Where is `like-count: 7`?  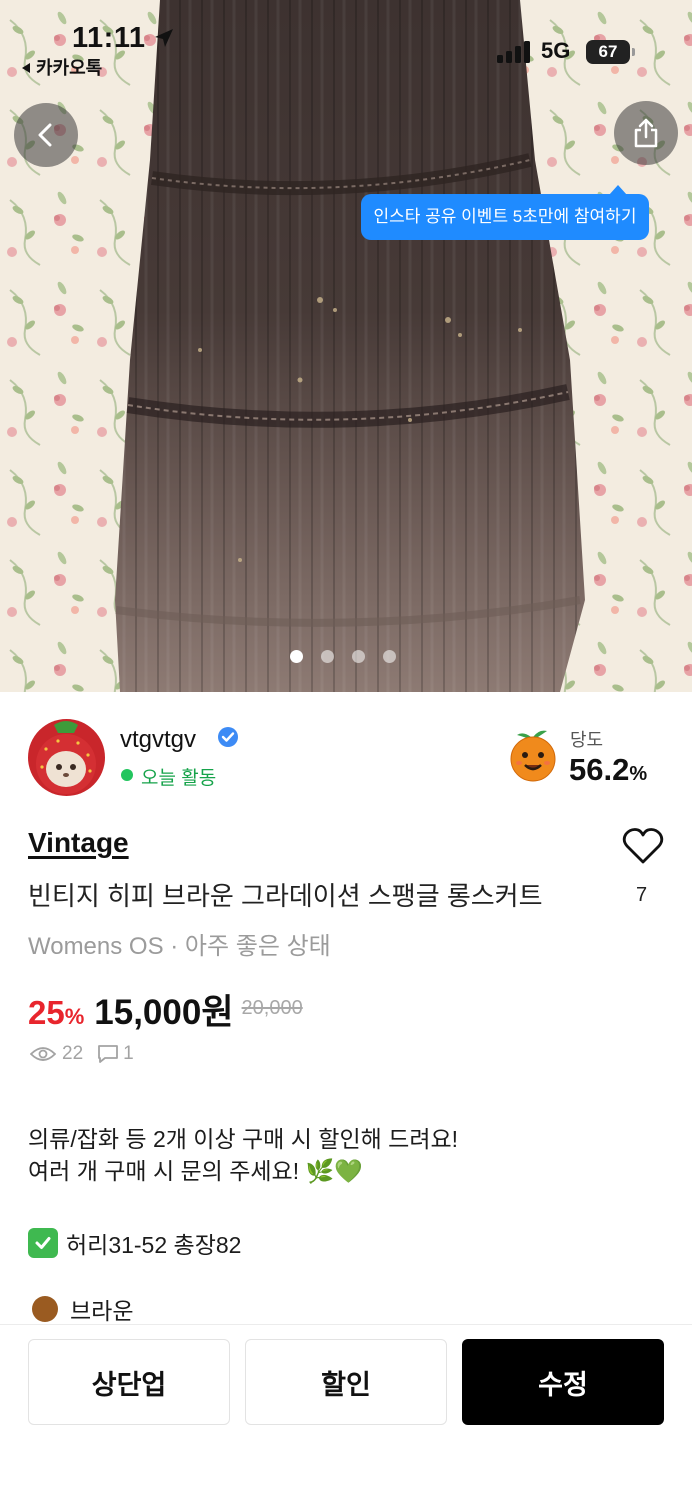 like-count: 7 is located at coordinates (642, 895).